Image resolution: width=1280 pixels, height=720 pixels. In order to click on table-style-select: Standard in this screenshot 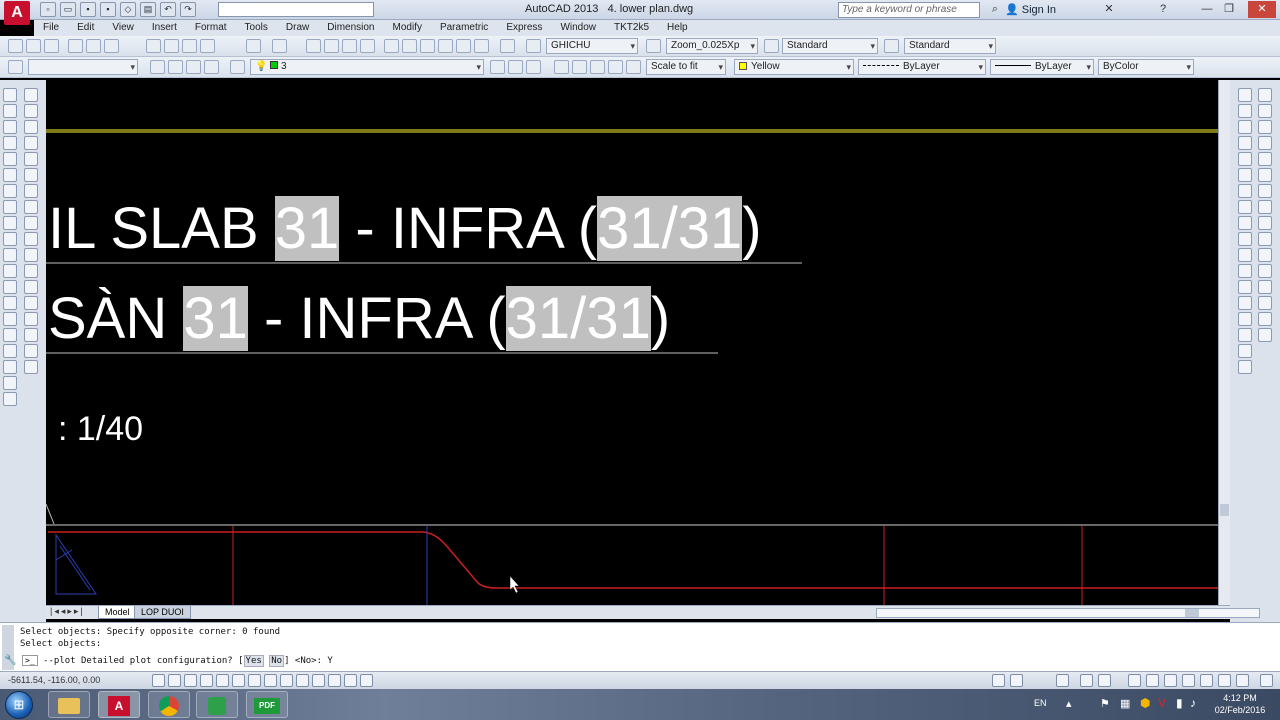, I will do `click(830, 46)`.